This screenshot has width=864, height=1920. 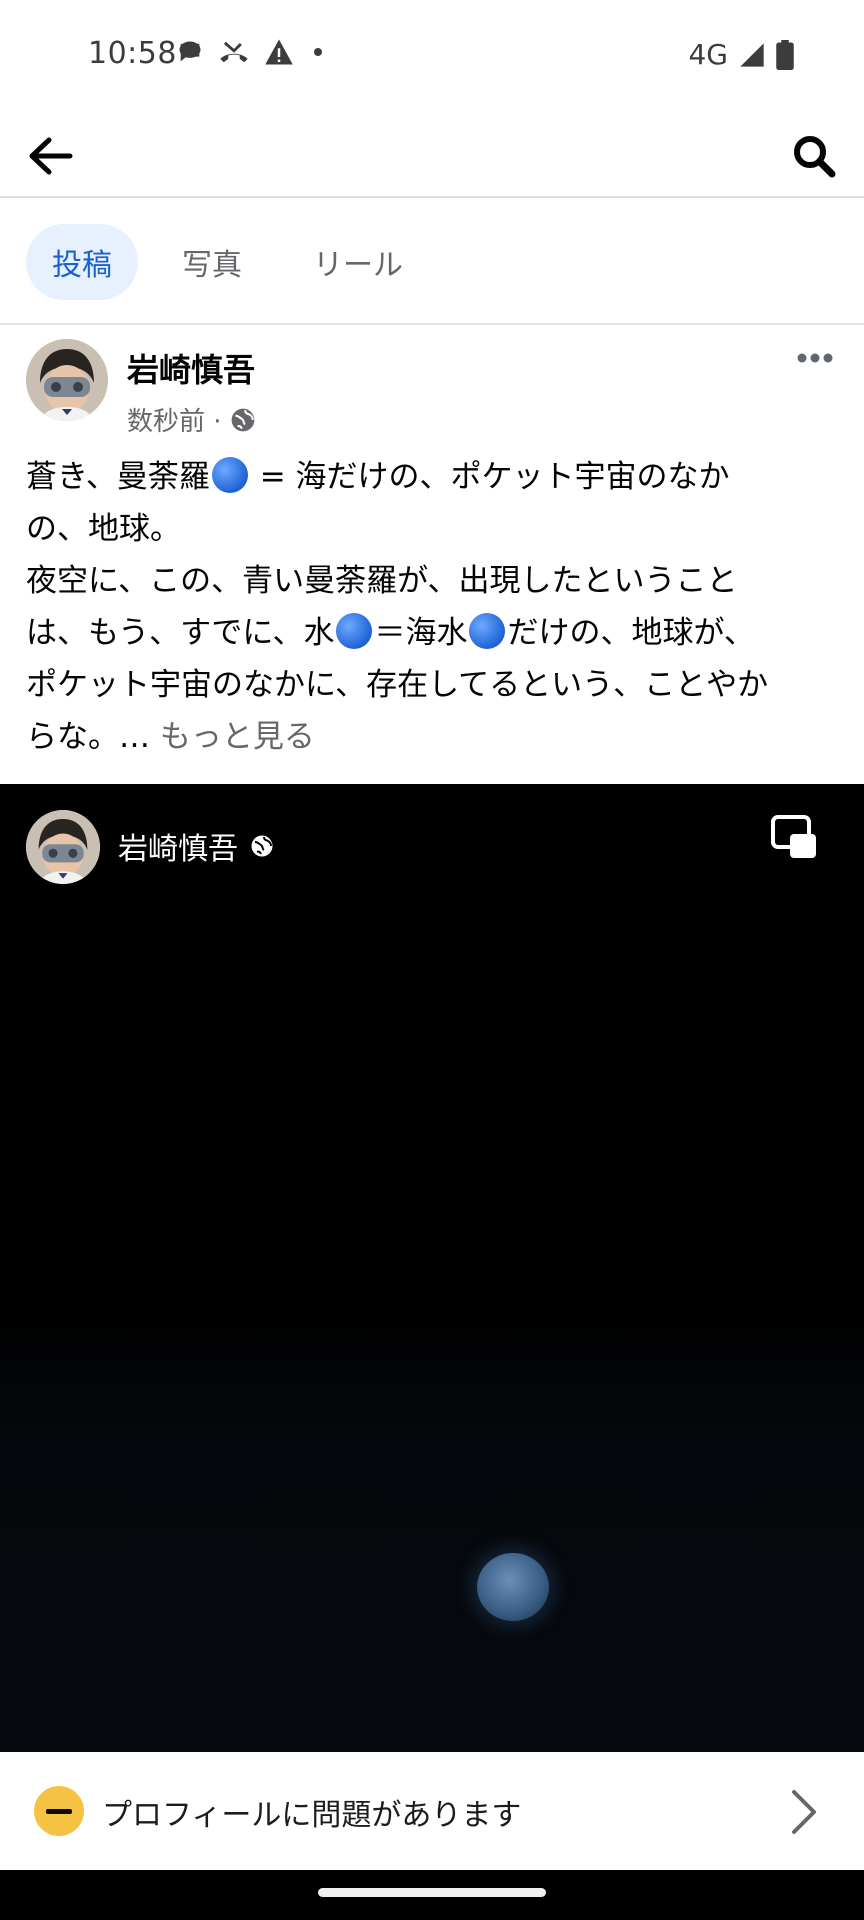 I want to click on status-time: 10:58, so click(x=132, y=53).